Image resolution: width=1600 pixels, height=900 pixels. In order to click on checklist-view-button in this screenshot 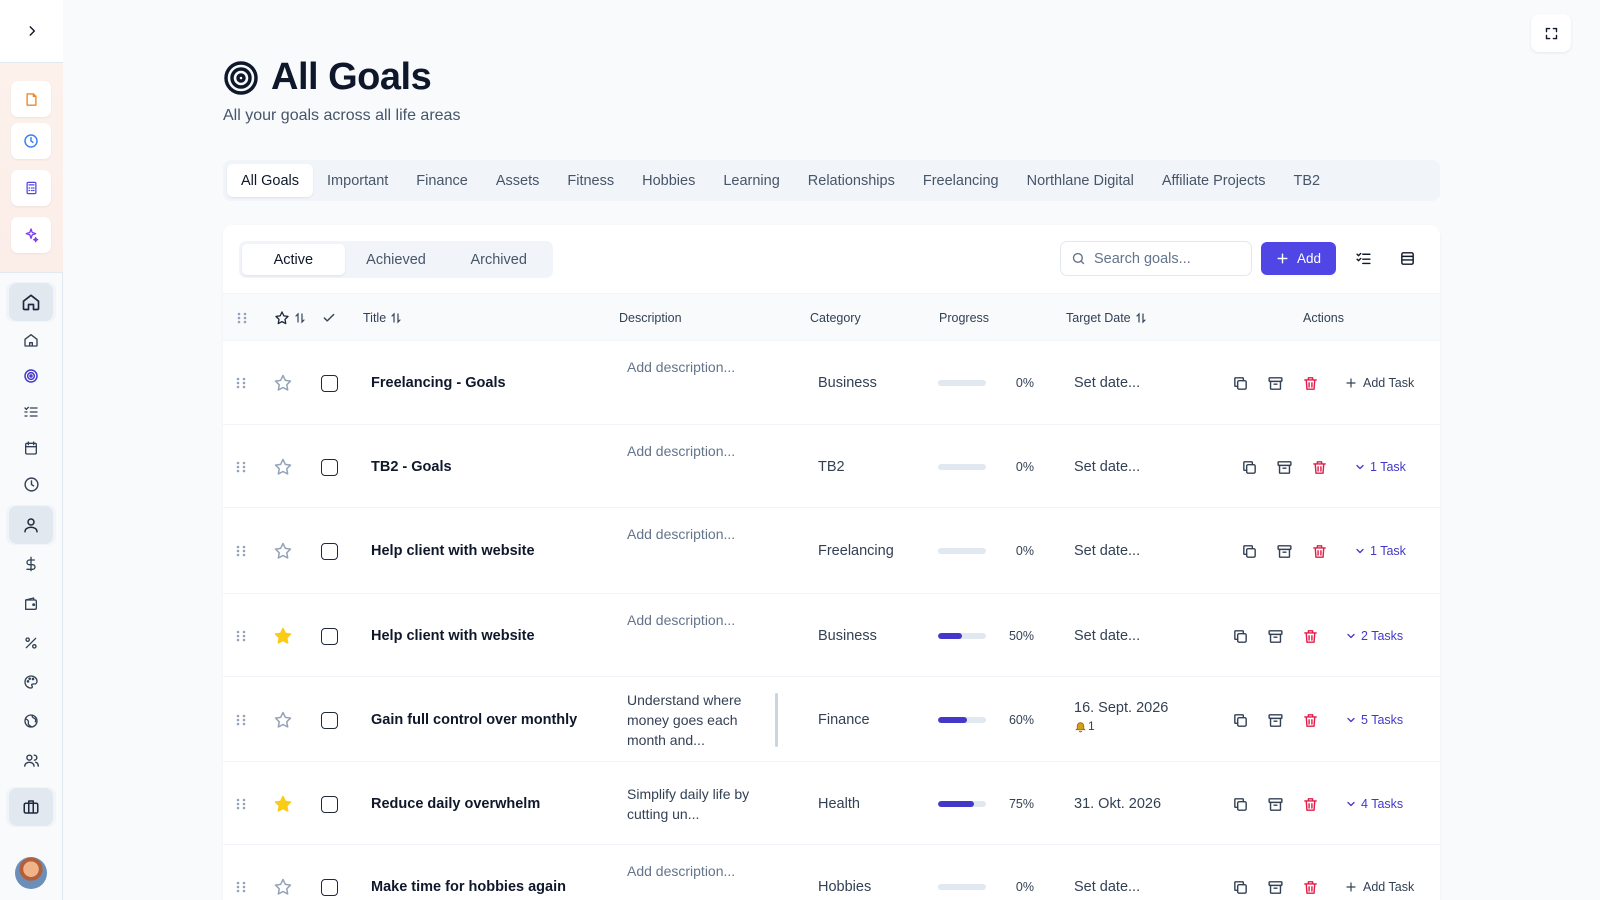, I will do `click(1363, 258)`.